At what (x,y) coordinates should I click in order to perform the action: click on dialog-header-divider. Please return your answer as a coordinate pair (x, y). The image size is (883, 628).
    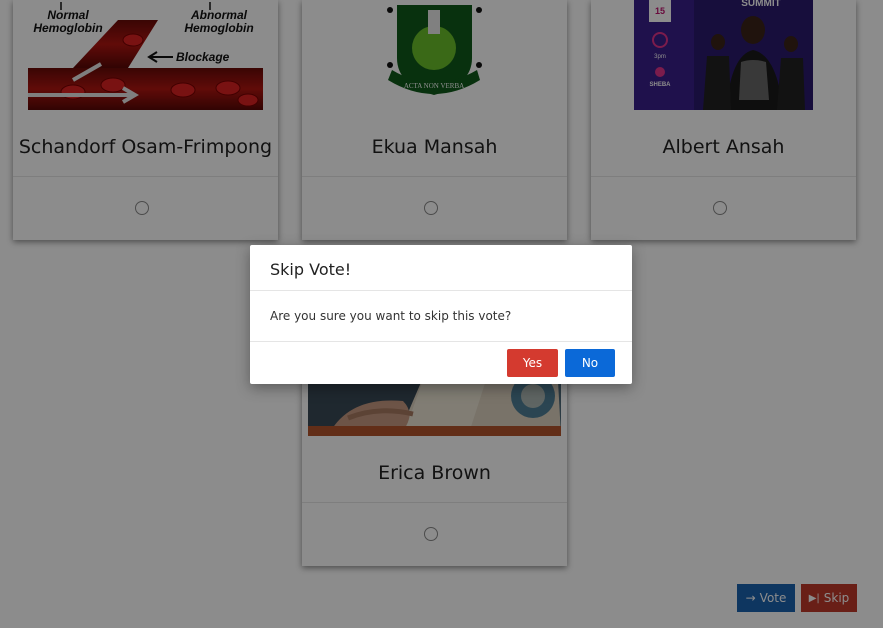
    Looking at the image, I should click on (441, 290).